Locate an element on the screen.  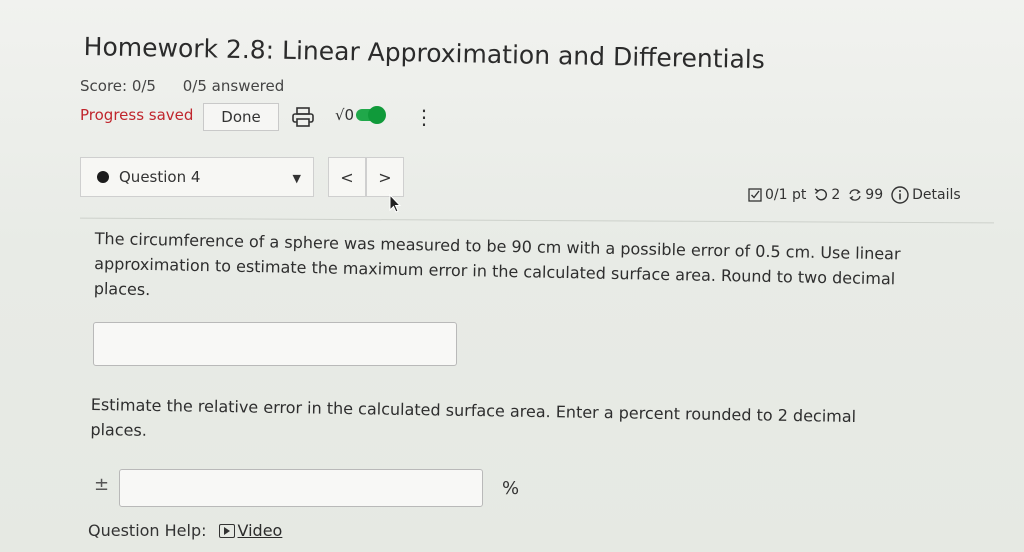
toggle-knob is located at coordinates (377, 115).